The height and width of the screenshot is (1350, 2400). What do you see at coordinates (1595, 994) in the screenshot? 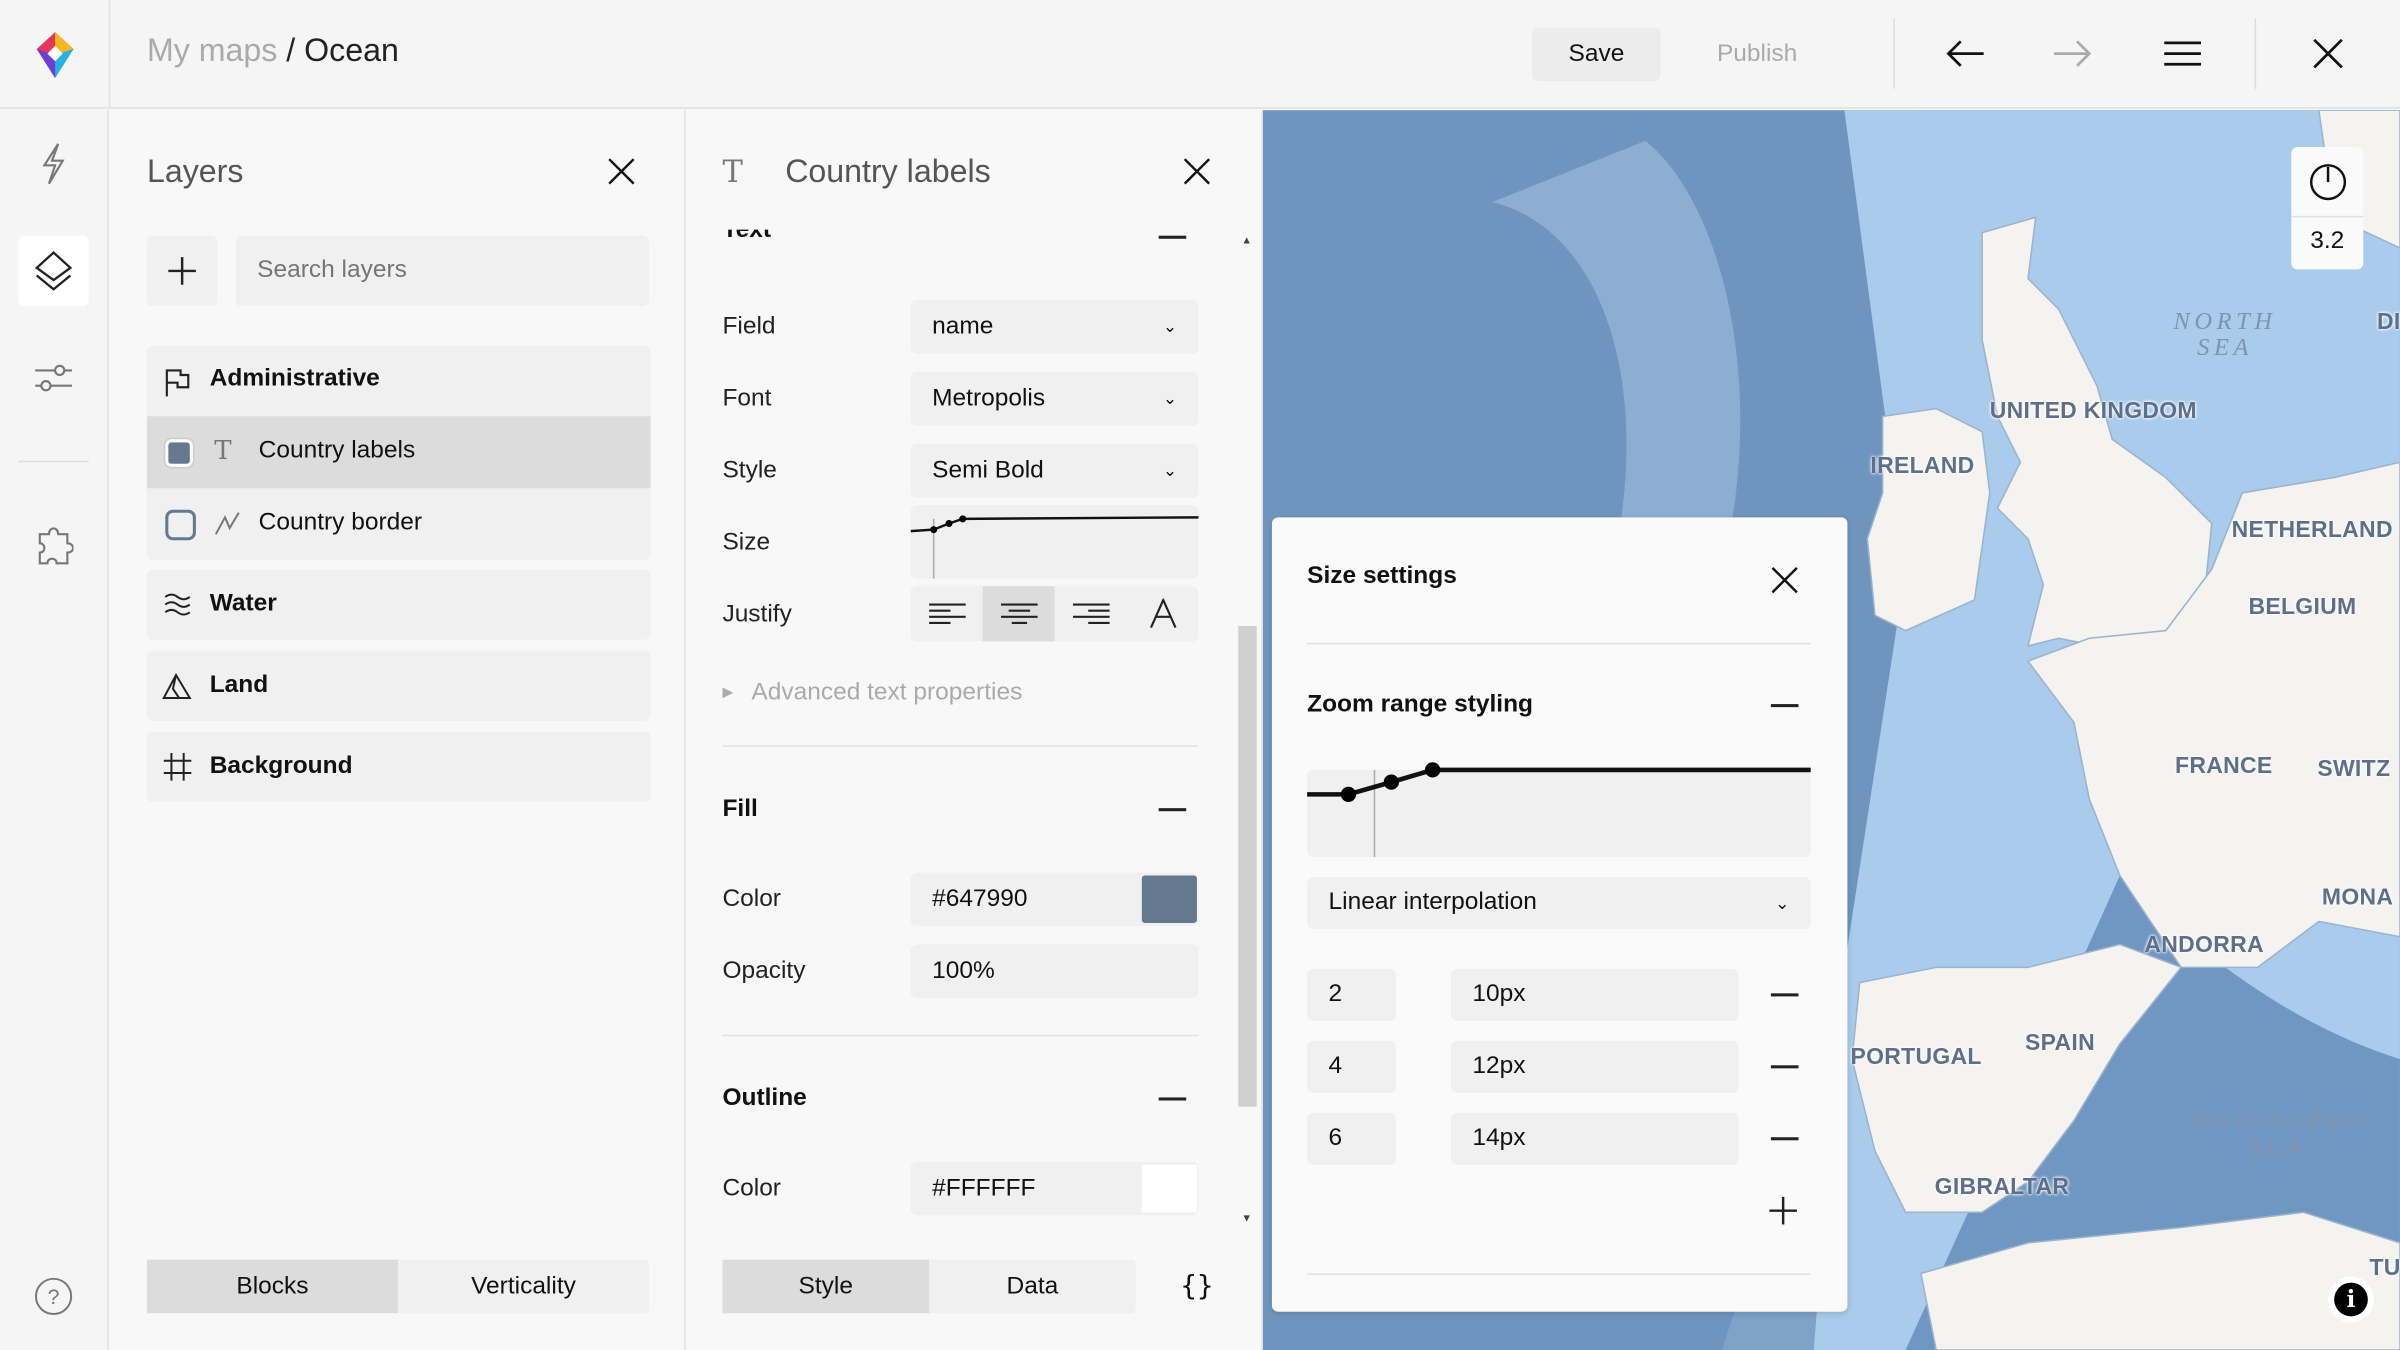
I see `stop-size-input: 10px` at bounding box center [1595, 994].